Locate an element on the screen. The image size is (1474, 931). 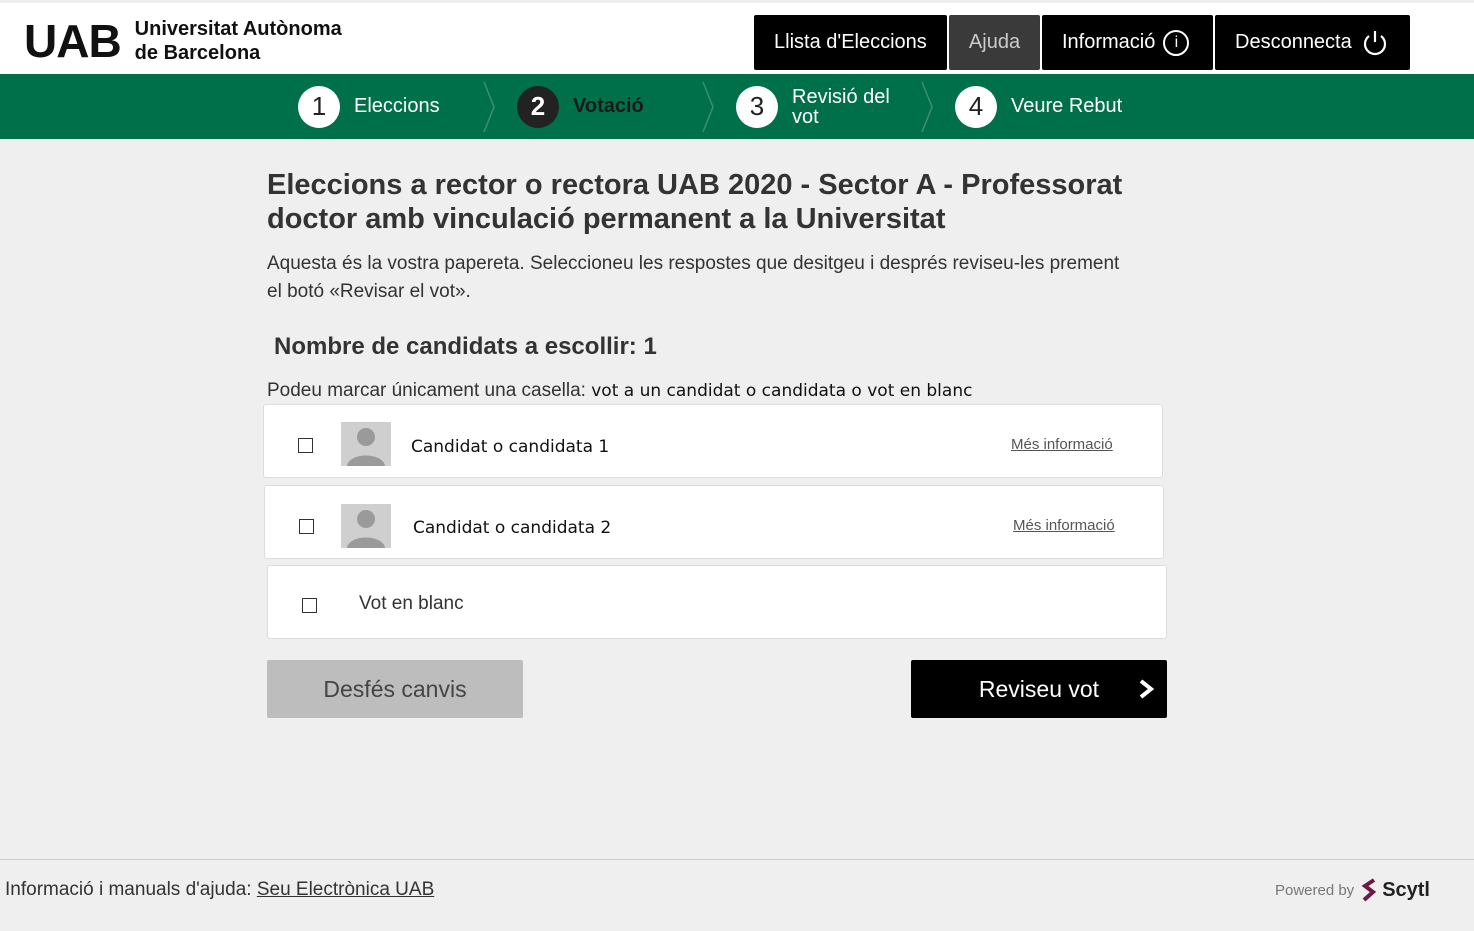
step-label: Revisió del vot is located at coordinates (841, 107).